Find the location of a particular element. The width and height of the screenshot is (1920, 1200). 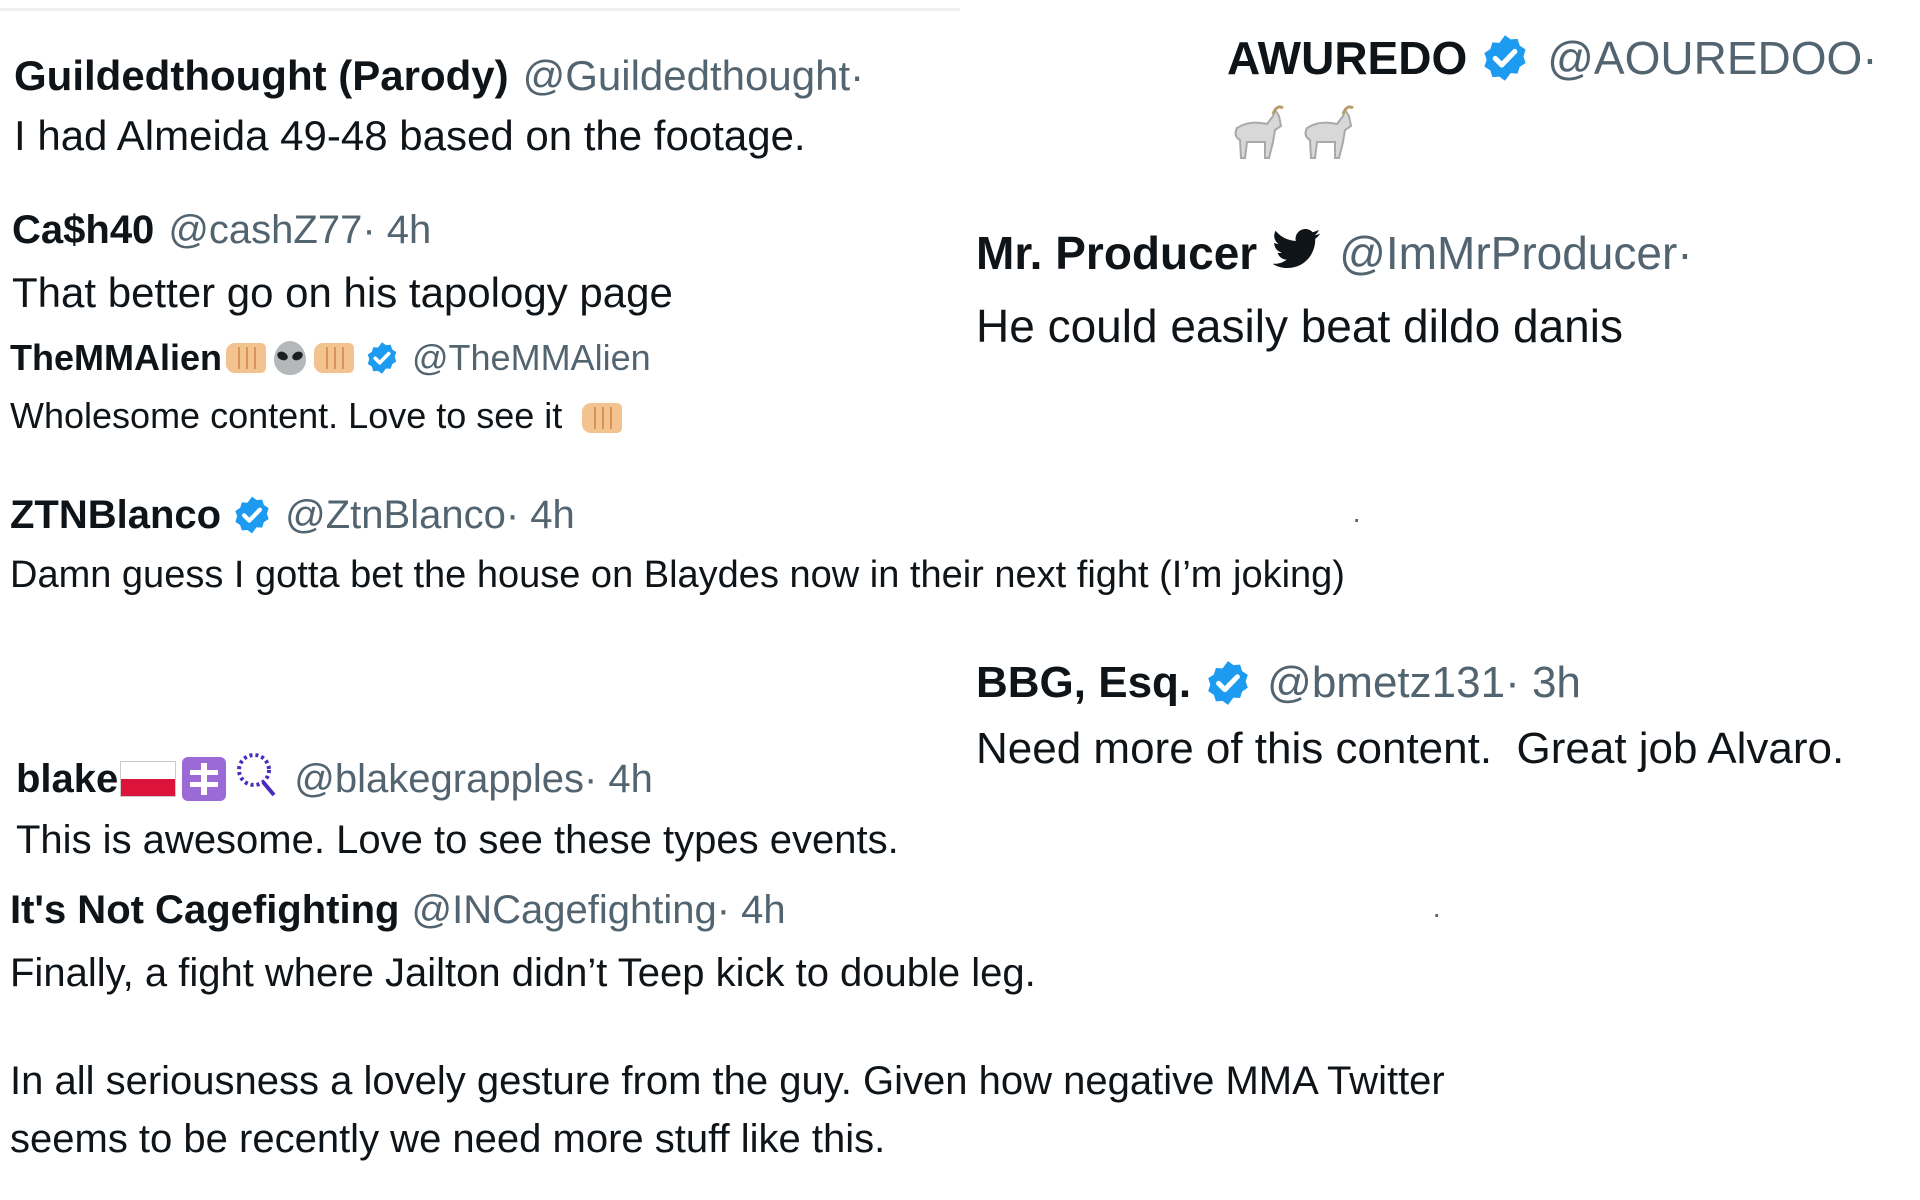

author-handle: @TheMMAlien is located at coordinates (531, 358).